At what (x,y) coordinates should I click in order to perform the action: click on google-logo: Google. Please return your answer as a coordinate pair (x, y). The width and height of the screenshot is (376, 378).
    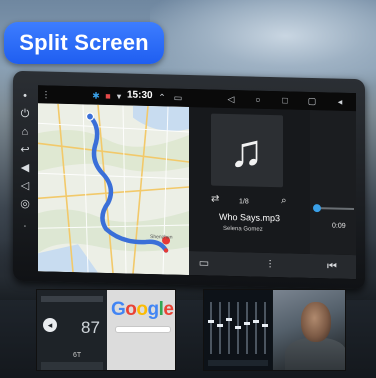
    Looking at the image, I should click on (142, 309).